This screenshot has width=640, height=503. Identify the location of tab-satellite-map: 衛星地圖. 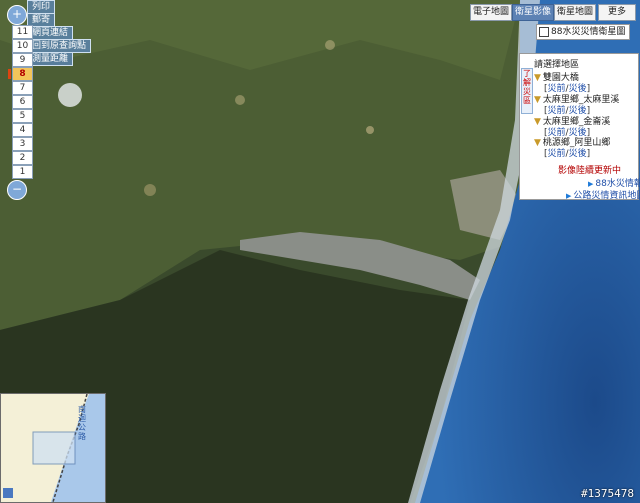
(575, 12).